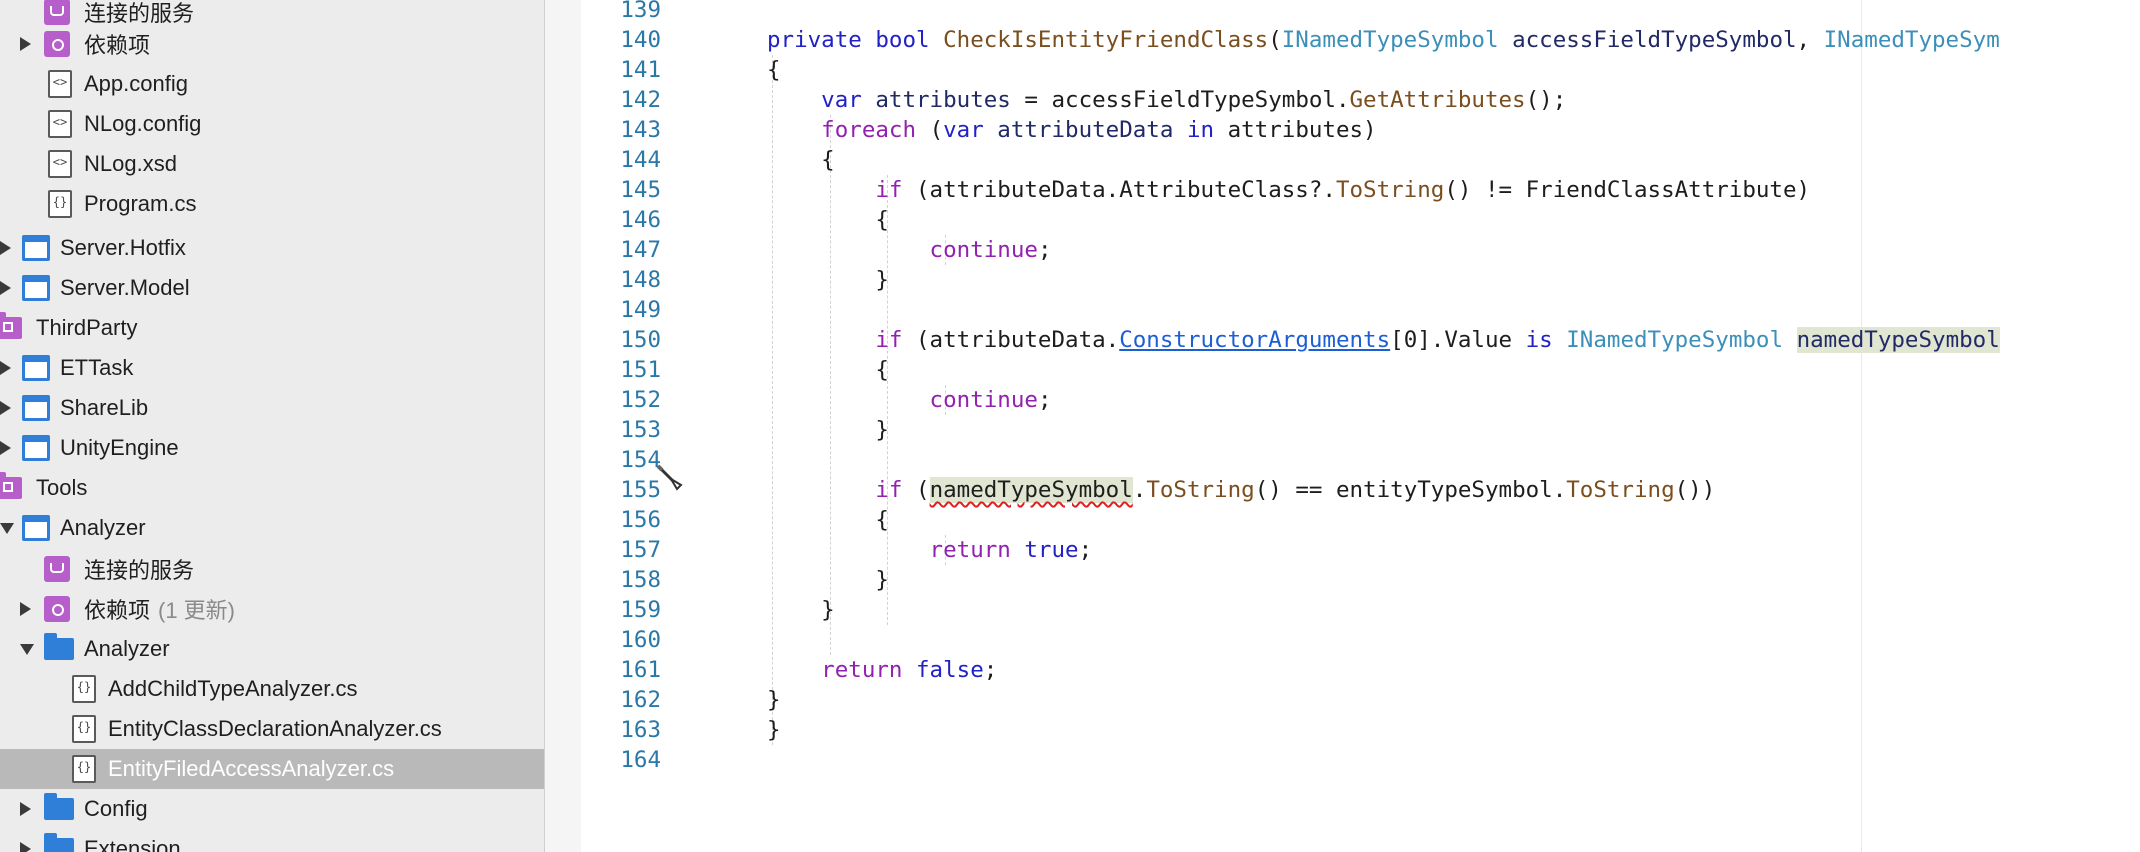  What do you see at coordinates (1342, 700) in the screenshot?
I see `code-line: 162}` at bounding box center [1342, 700].